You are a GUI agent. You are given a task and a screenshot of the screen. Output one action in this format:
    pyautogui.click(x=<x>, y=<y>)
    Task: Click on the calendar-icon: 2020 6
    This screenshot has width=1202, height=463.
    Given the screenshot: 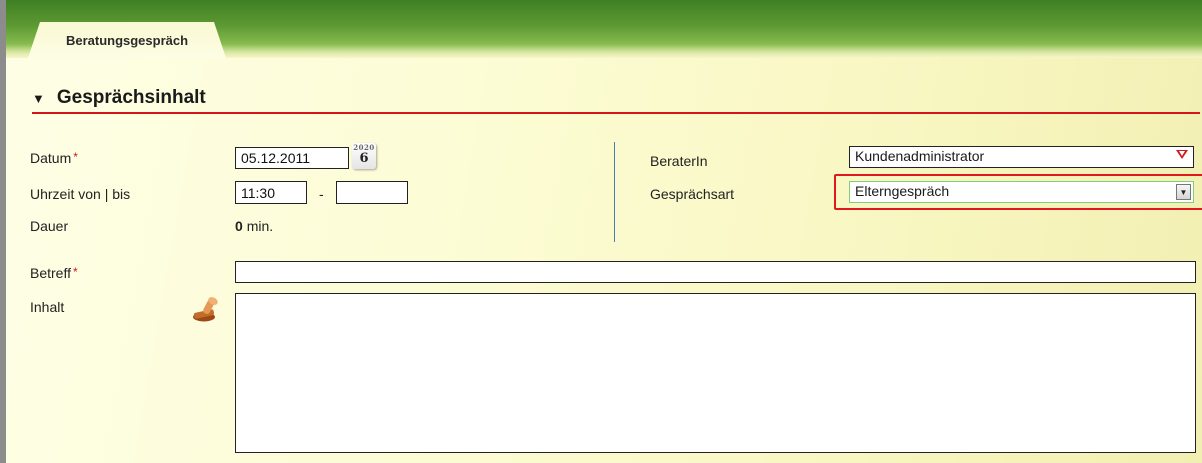 What is the action you would take?
    pyautogui.click(x=364, y=156)
    